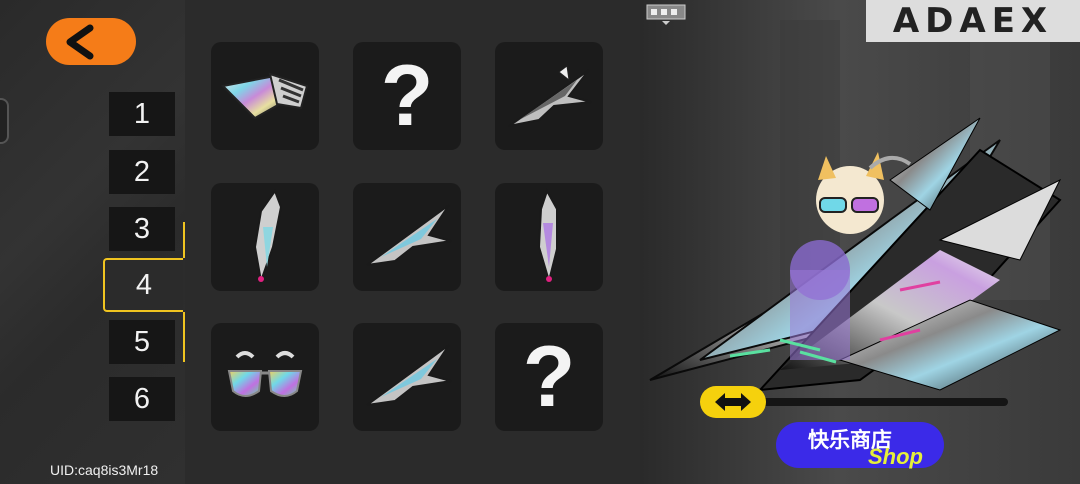  I want to click on grid-item-9-locked: ?, so click(549, 377).